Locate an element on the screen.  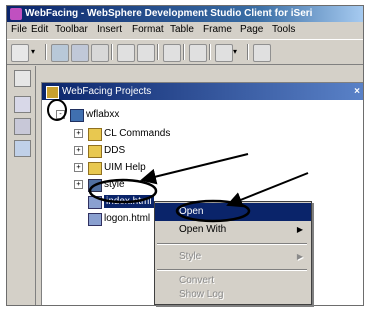
navigator-icon is located at coordinates (22, 104).